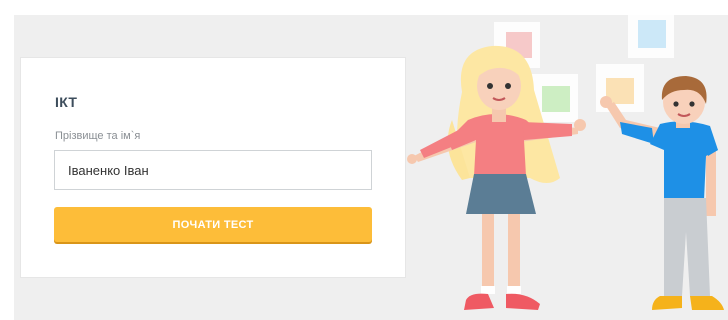 The height and width of the screenshot is (320, 728). I want to click on start-test-button: ПОЧАТИ ТЕСТ, so click(213, 224).